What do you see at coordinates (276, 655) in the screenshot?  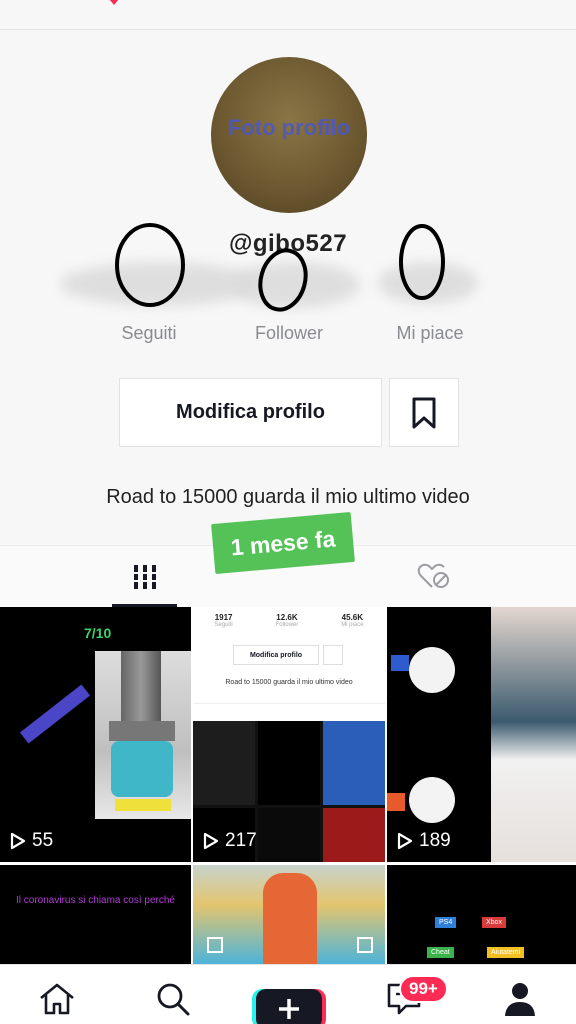 I see `thumb-edit-button: Modifica profilo` at bounding box center [276, 655].